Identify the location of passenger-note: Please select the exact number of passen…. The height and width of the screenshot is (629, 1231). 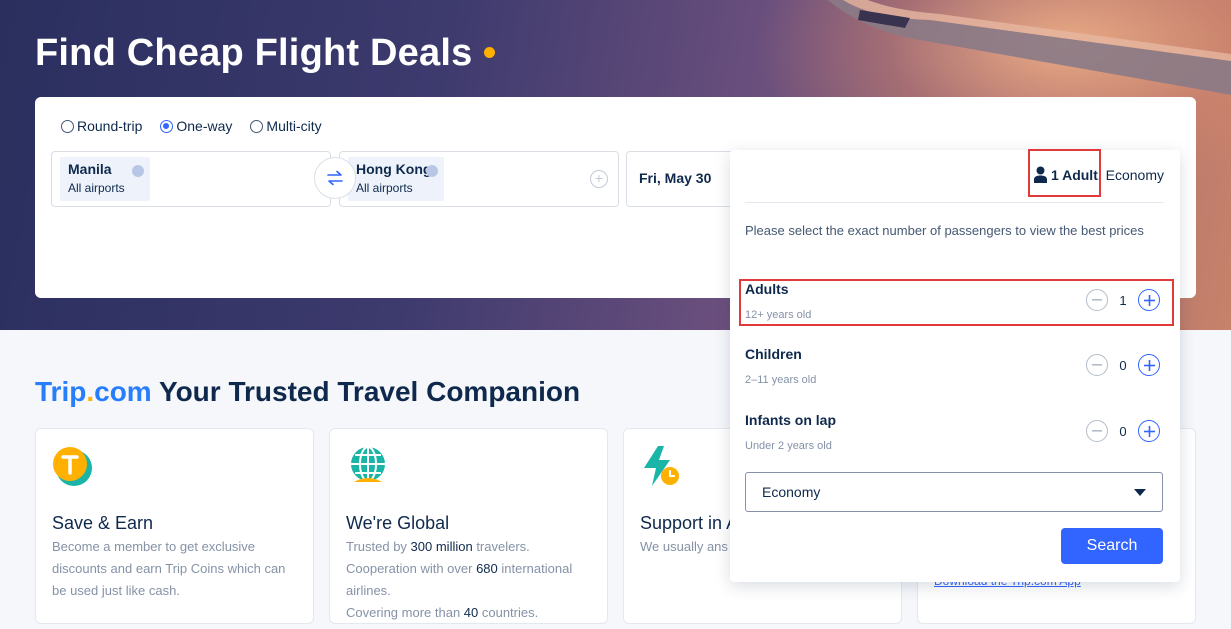
(944, 230).